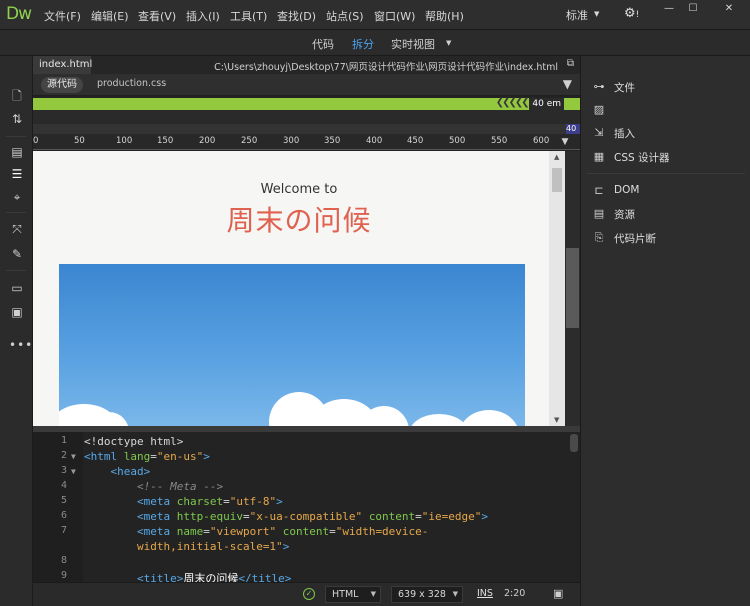  I want to click on media-query-strip, so click(306, 117).